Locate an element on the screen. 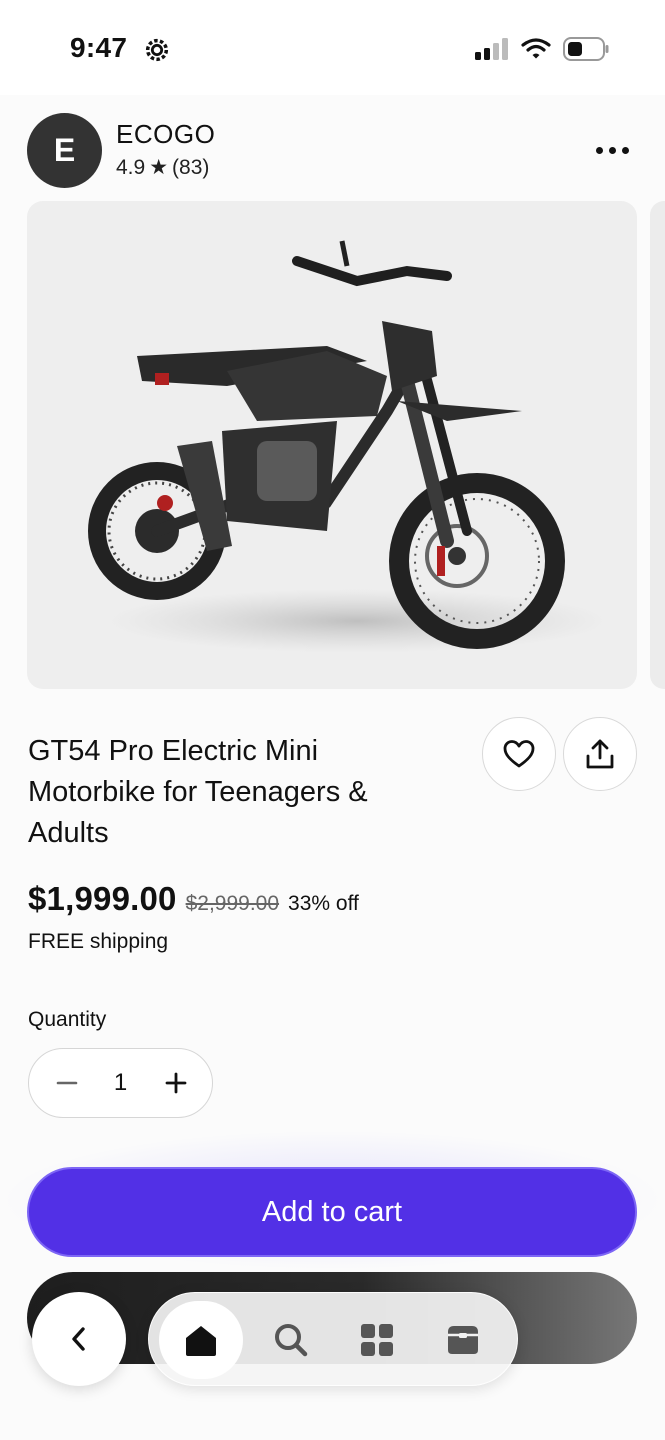  cellular-signal-icon is located at coordinates (491, 49).